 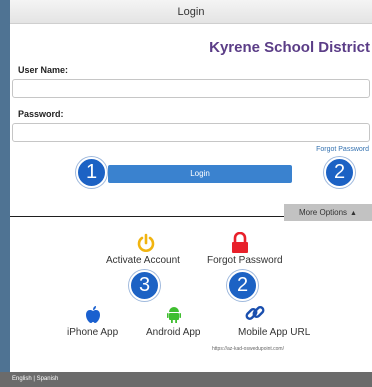 I want to click on window-title: Login, so click(x=191, y=12).